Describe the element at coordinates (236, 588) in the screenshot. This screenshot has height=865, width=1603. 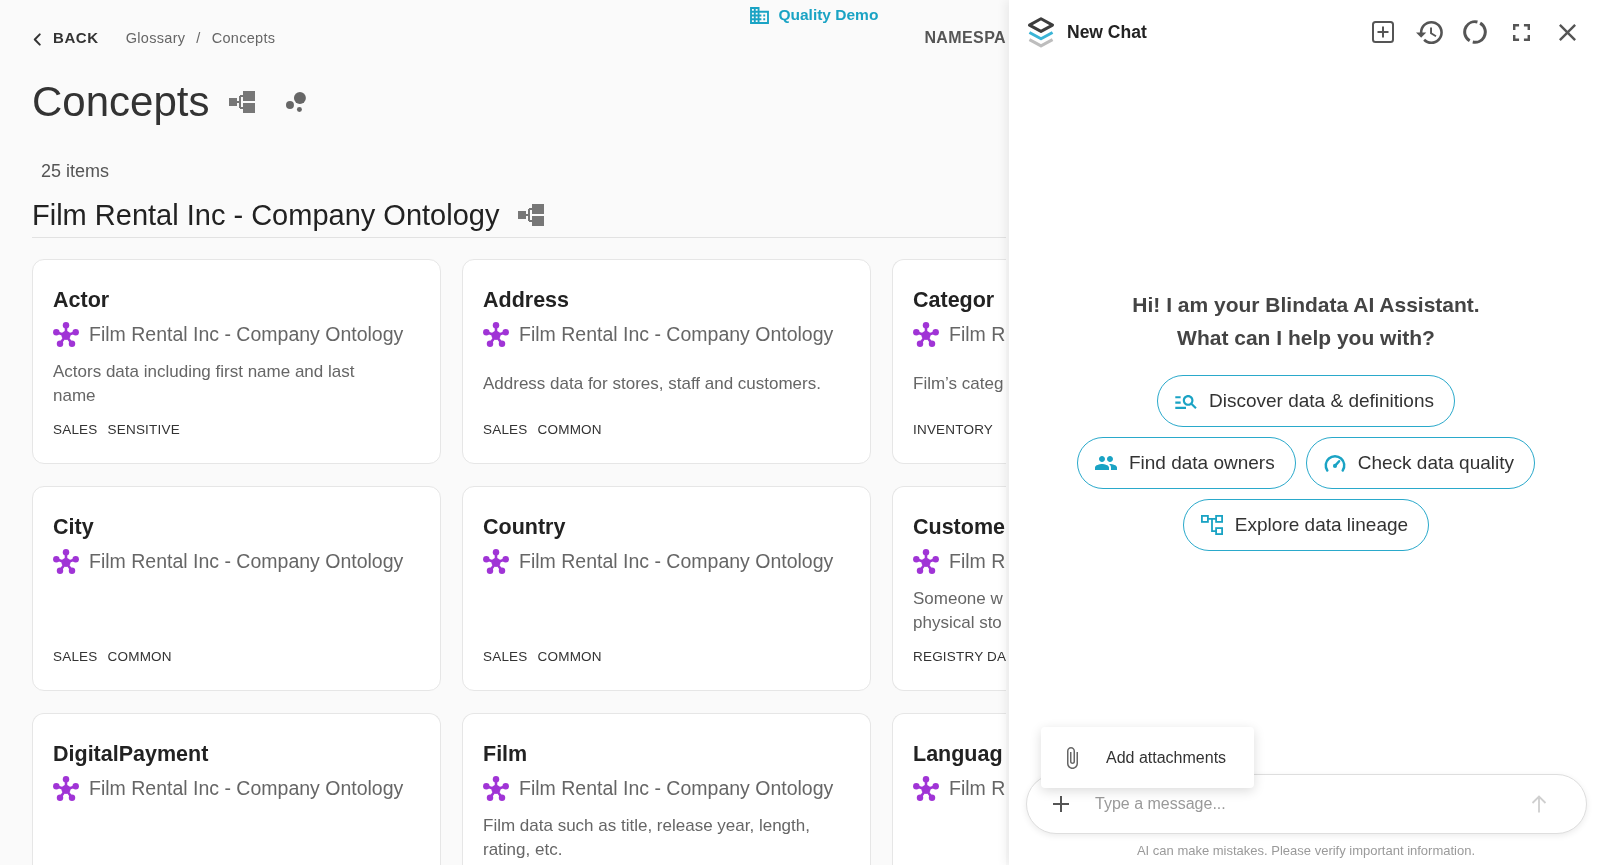
I see `concept-card: City Film Rental Inc - Company Ontology SALES COMMON` at that location.